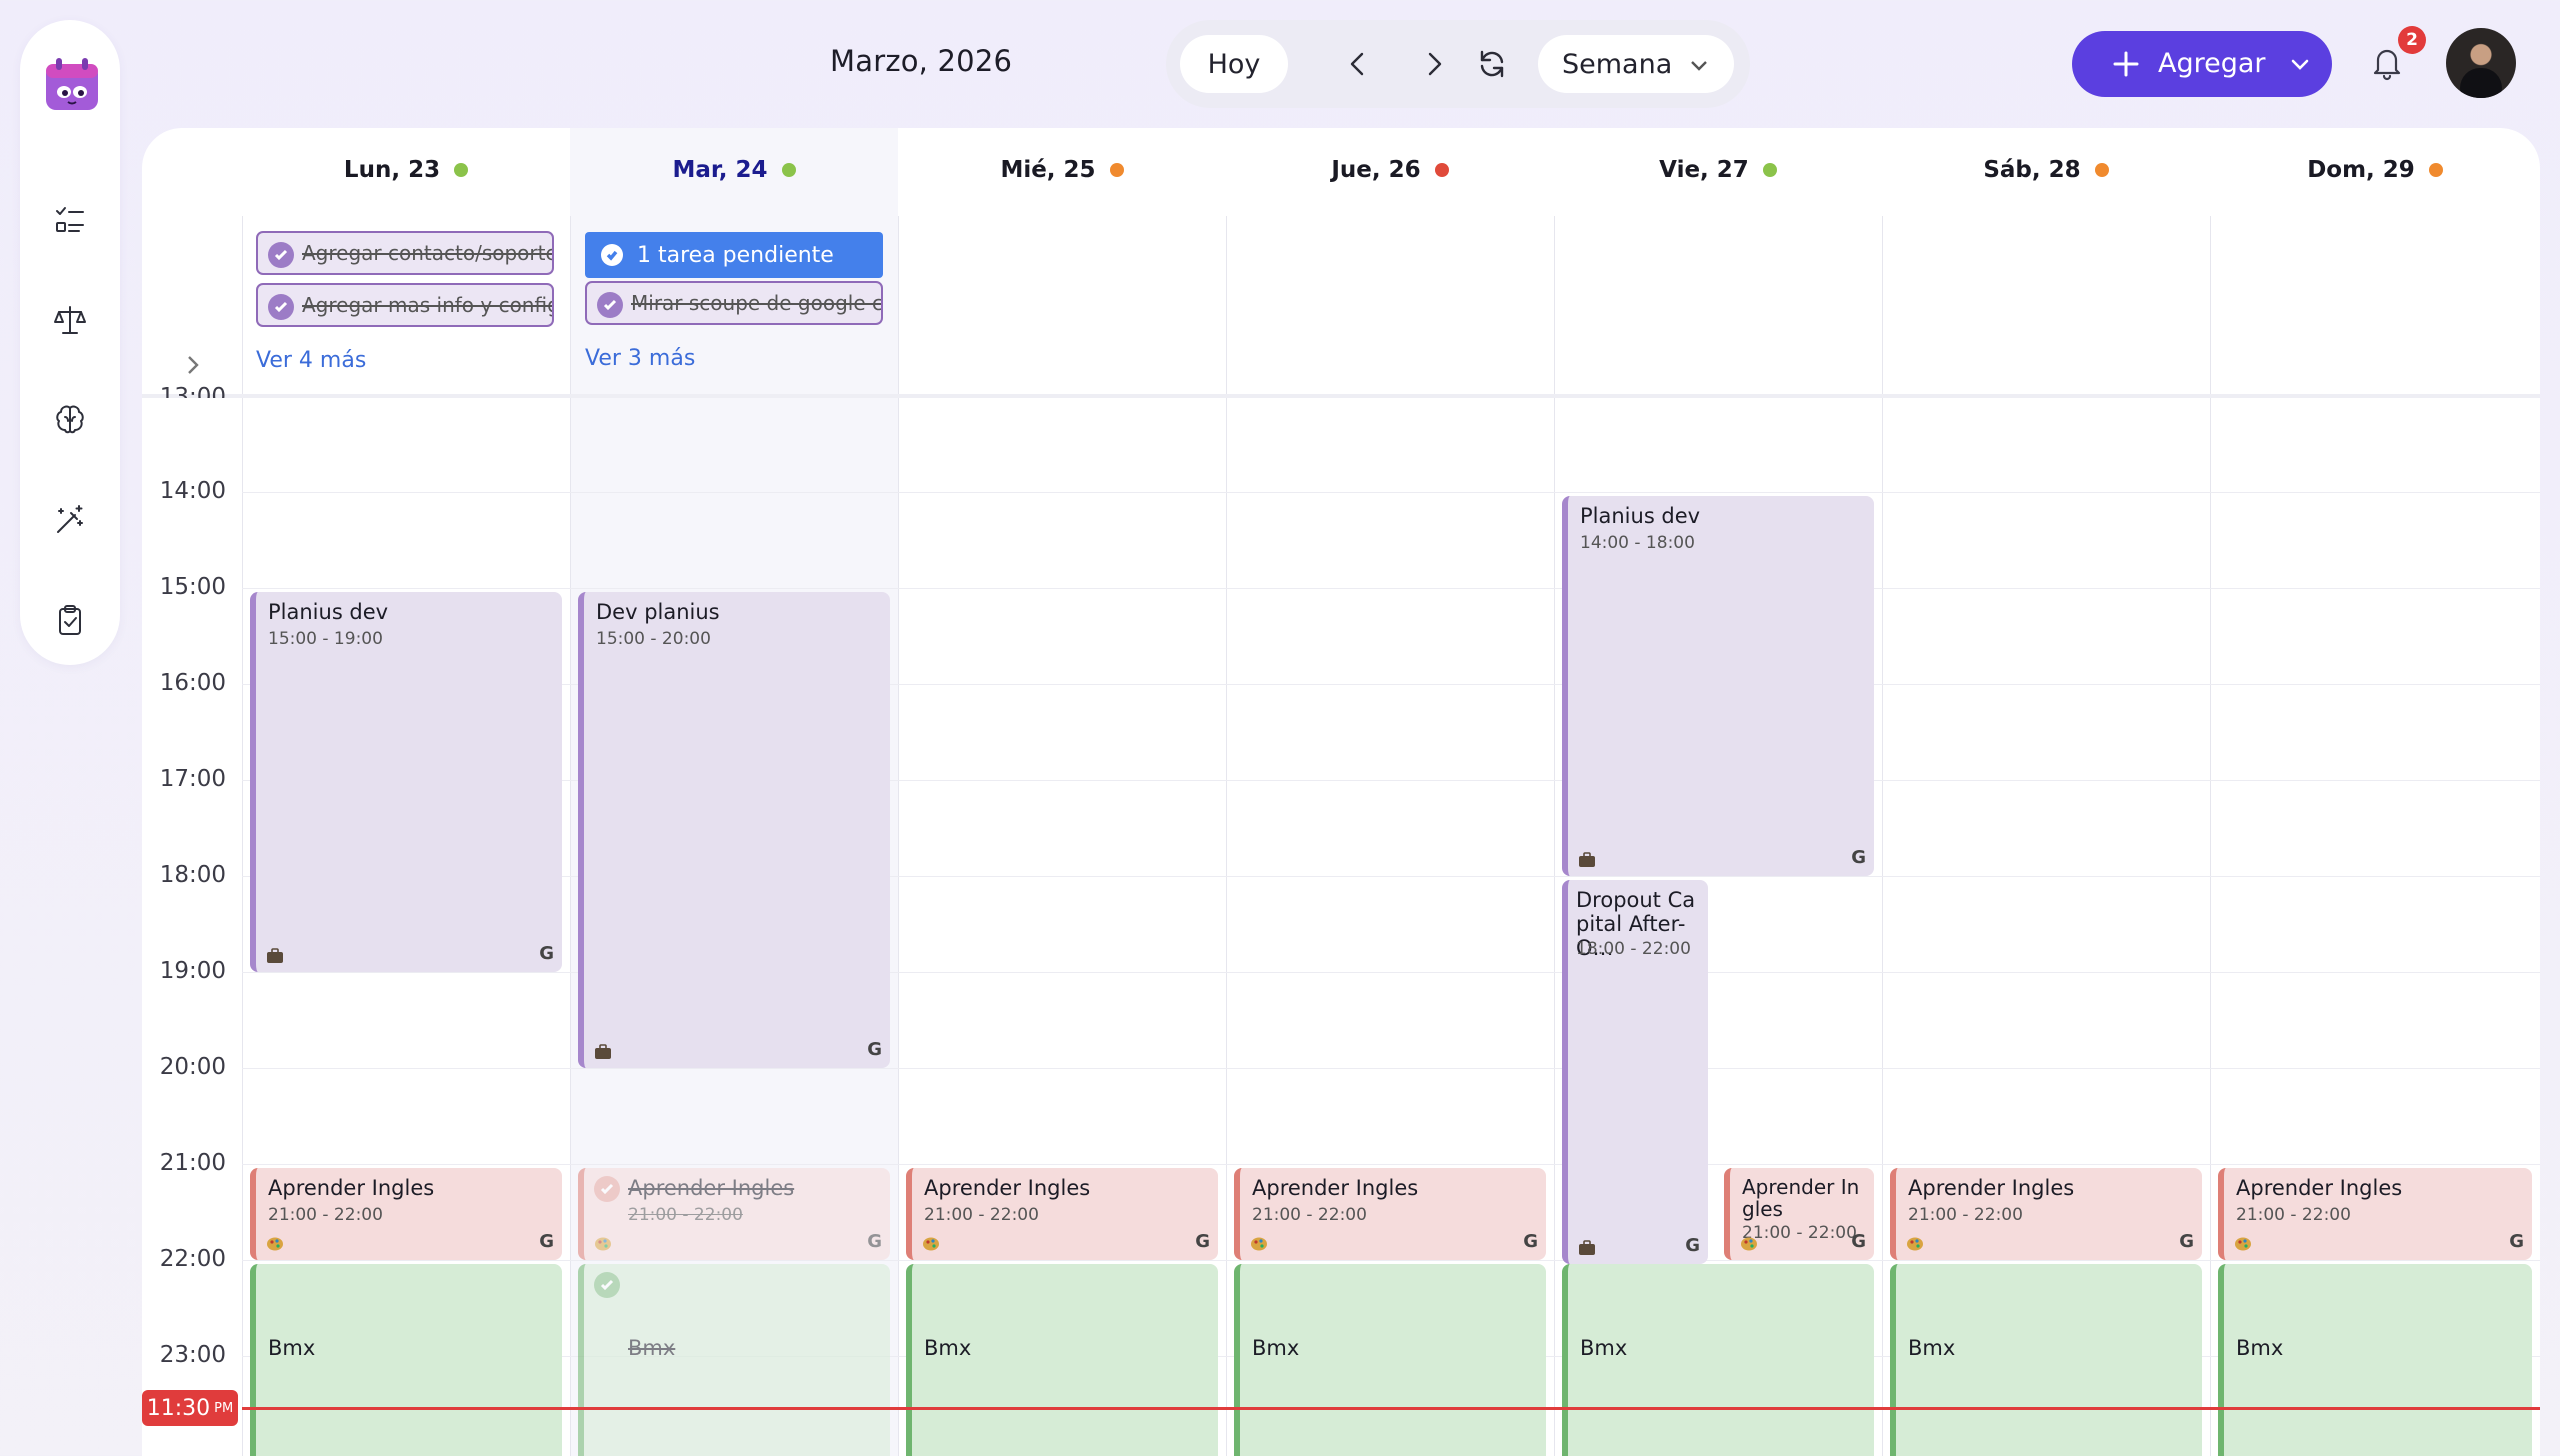 This screenshot has width=2560, height=1456. What do you see at coordinates (70, 420) in the screenshot?
I see `brain-nav-button` at bounding box center [70, 420].